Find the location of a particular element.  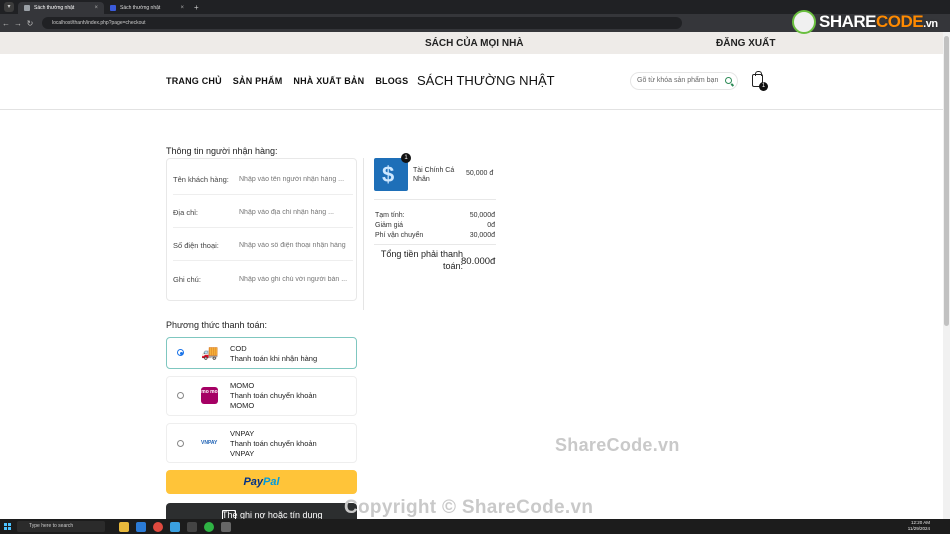

page-scrollbar is located at coordinates (946, 275).